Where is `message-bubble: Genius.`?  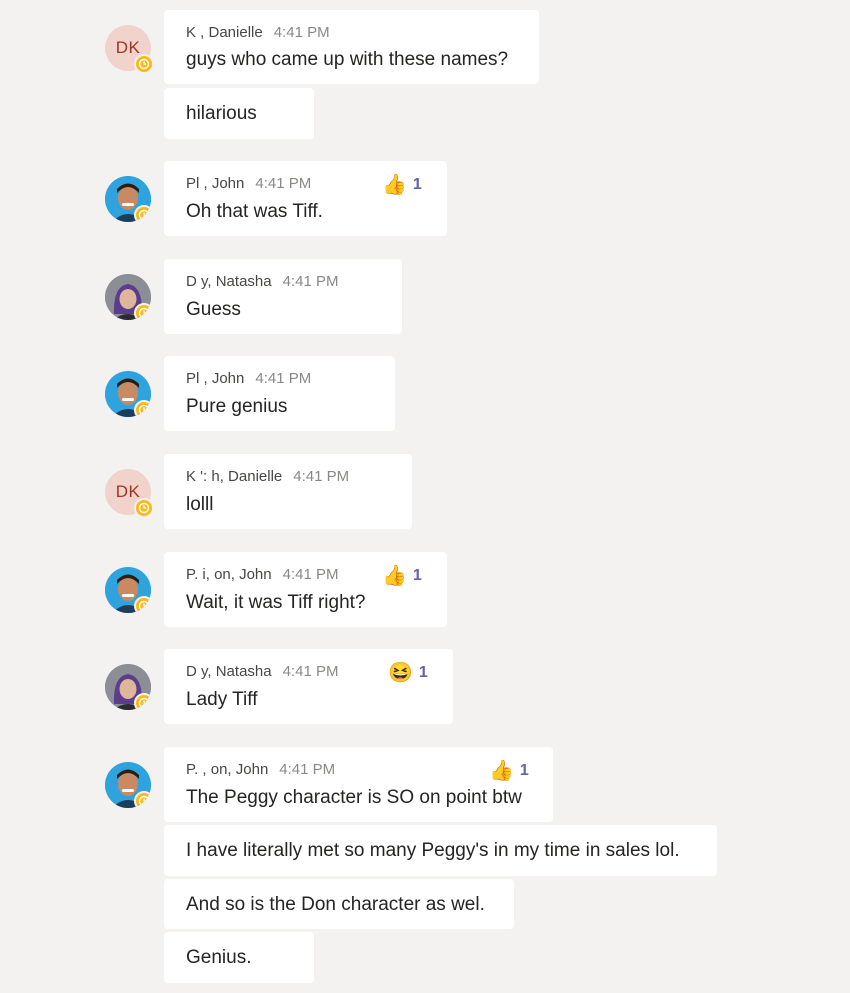 message-bubble: Genius. is located at coordinates (239, 957).